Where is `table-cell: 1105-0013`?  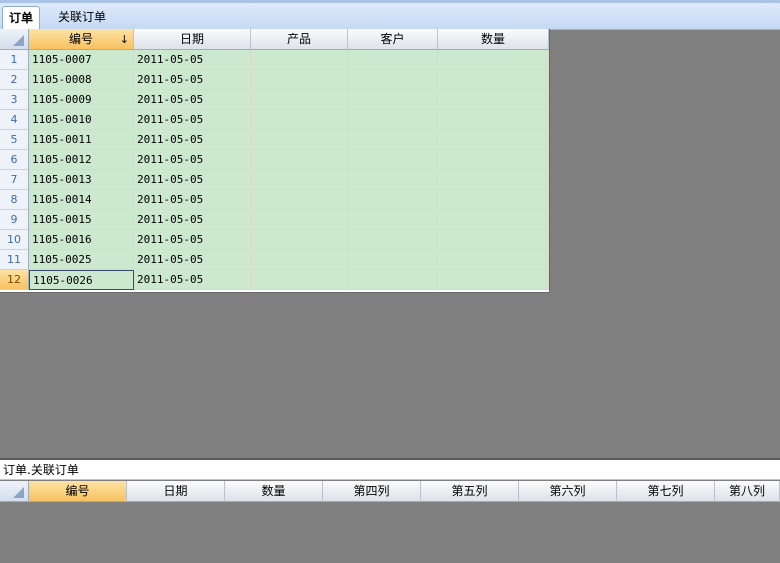
table-cell: 1105-0013 is located at coordinates (81, 180).